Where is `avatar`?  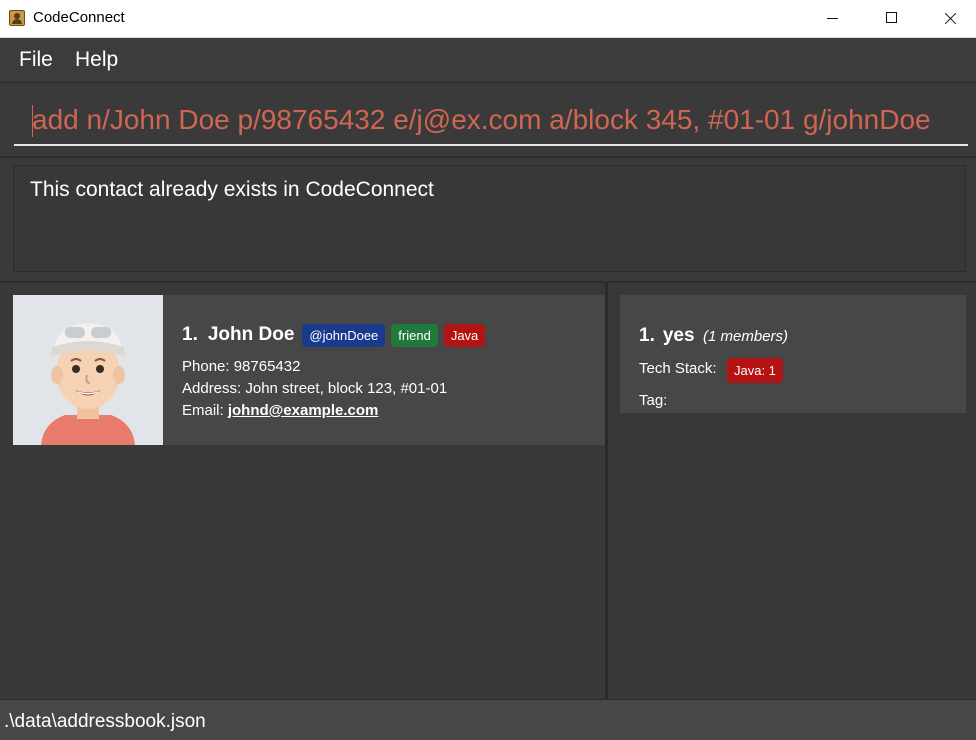
avatar is located at coordinates (88, 370).